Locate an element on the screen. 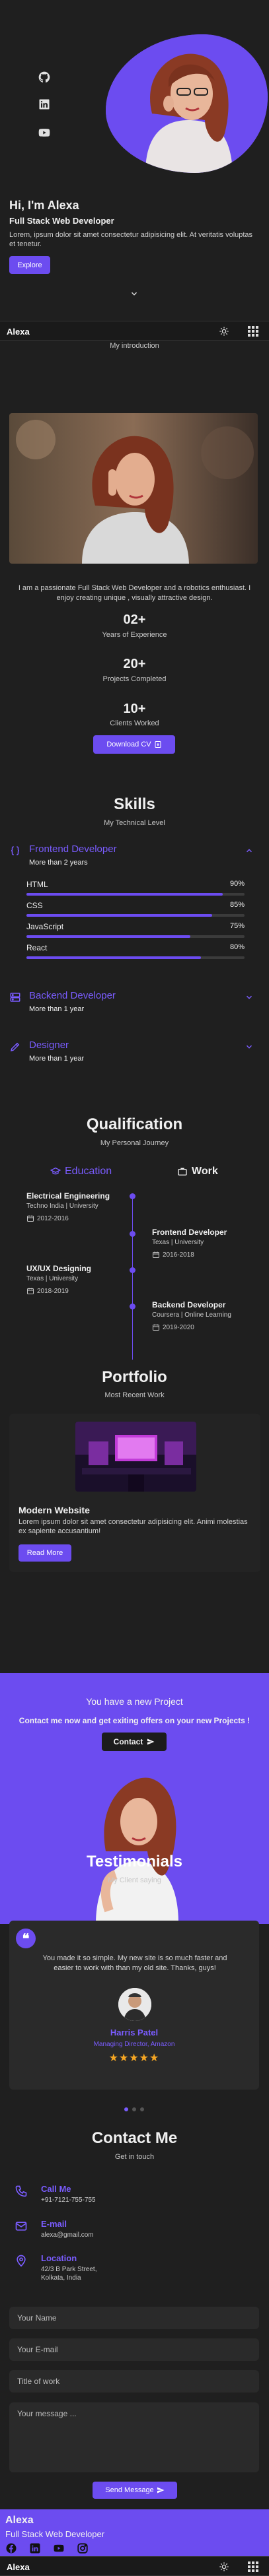 This screenshot has width=269, height=2576. qualification-date: 2012-2016 is located at coordinates (76, 1218).